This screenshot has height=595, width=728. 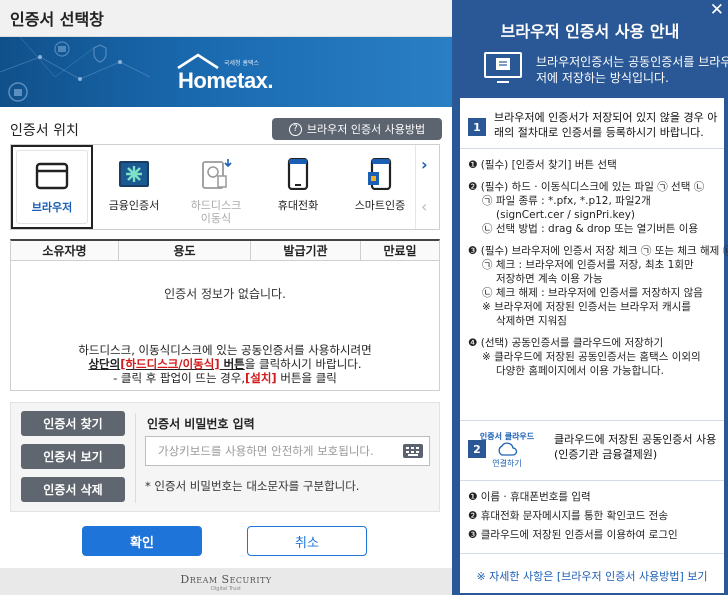 I want to click on password-placeholder: 가상키보드를 사용하면 안전하게 보호됩니다., so click(x=266, y=451).